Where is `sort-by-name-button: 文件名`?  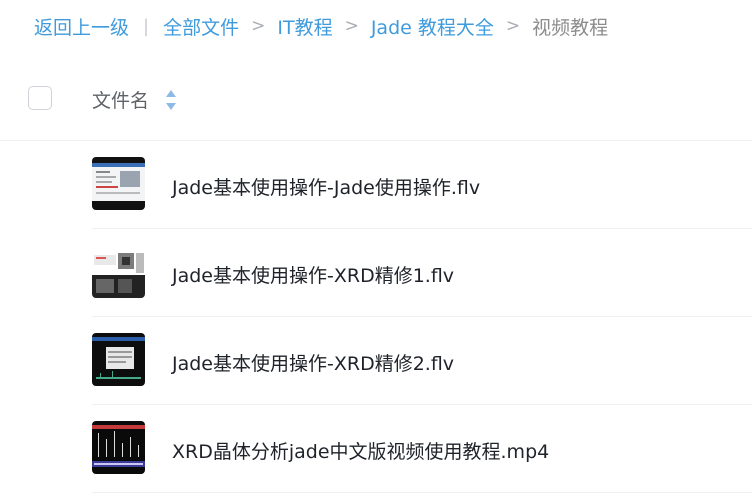 sort-by-name-button: 文件名 is located at coordinates (134, 99).